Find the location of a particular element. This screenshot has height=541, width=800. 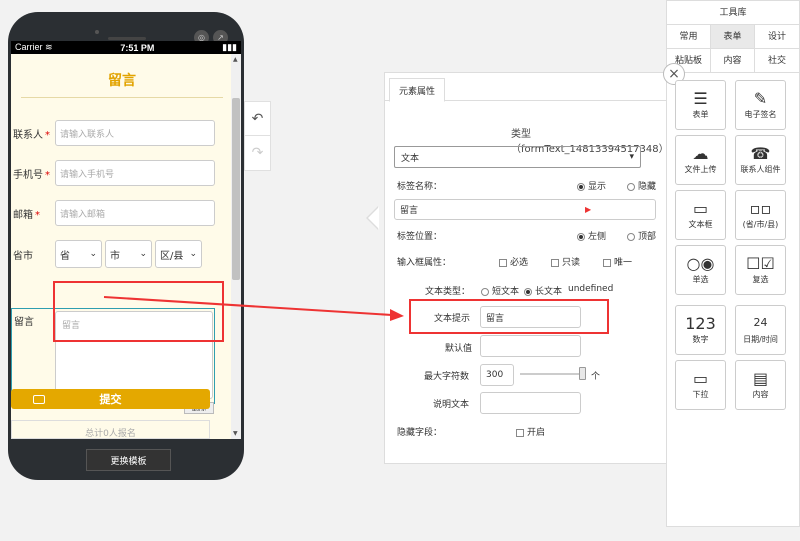

max-chars-input: 300 is located at coordinates (497, 375).